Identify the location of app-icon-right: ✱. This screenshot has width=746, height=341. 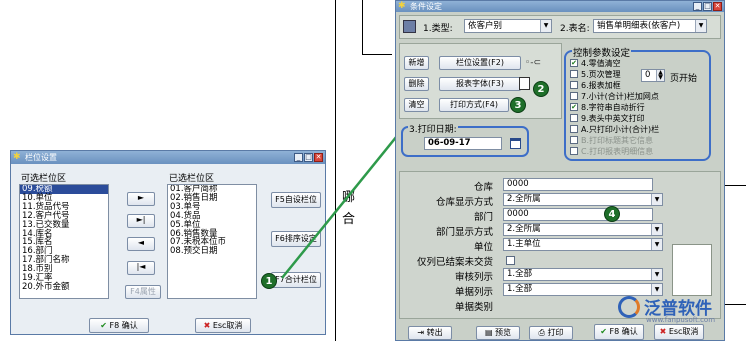
(402, 6).